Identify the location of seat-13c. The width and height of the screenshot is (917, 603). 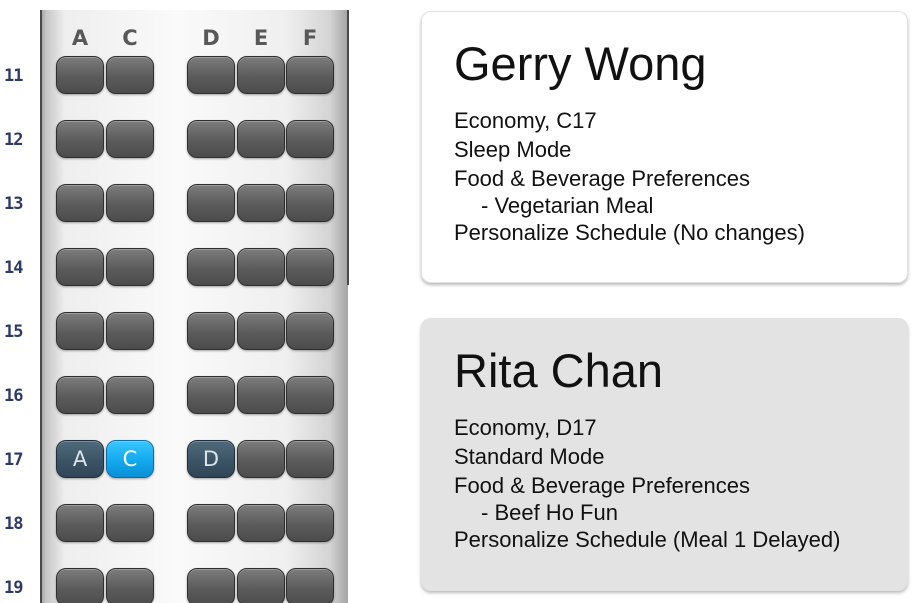
(130, 203).